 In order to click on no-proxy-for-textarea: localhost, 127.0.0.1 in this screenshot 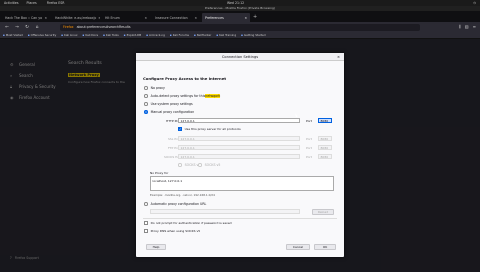, I will do `click(242, 183)`.